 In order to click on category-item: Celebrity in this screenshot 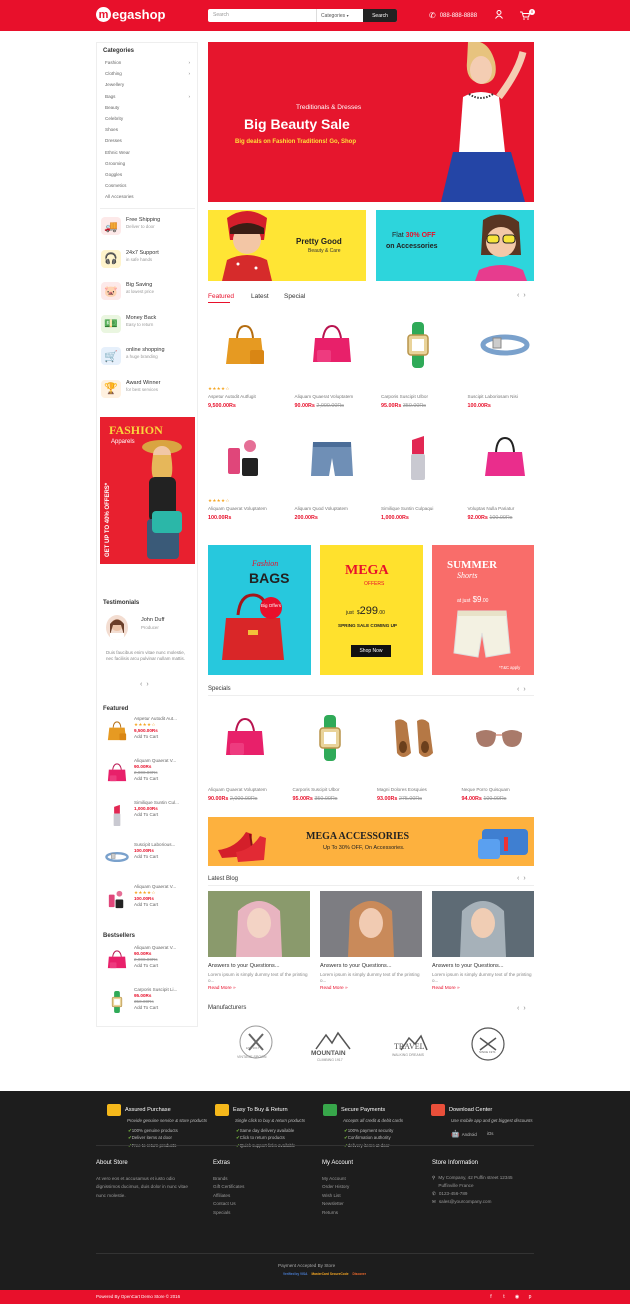, I will do `click(147, 121)`.